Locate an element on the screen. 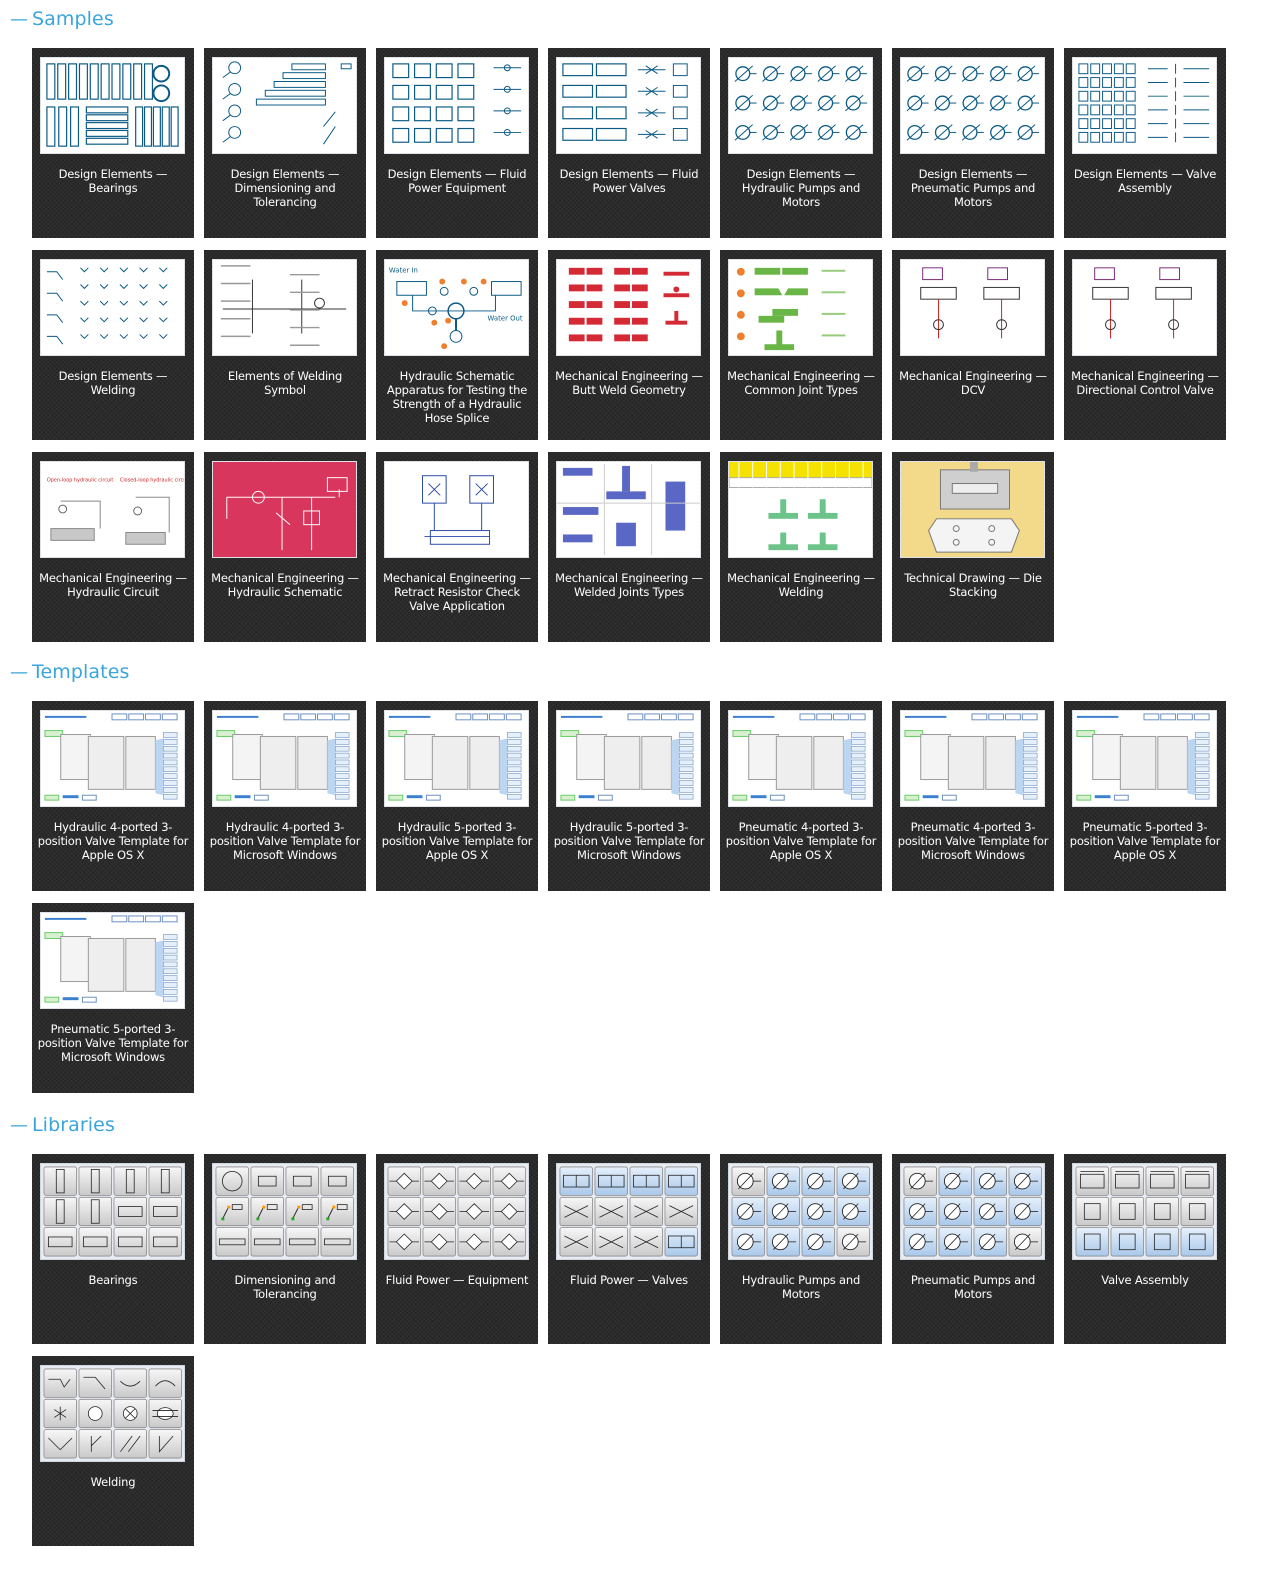 The image size is (1280, 1586). samples-card-mechanical-engineering-welding: Mechanical Engineering — Welding is located at coordinates (801, 547).